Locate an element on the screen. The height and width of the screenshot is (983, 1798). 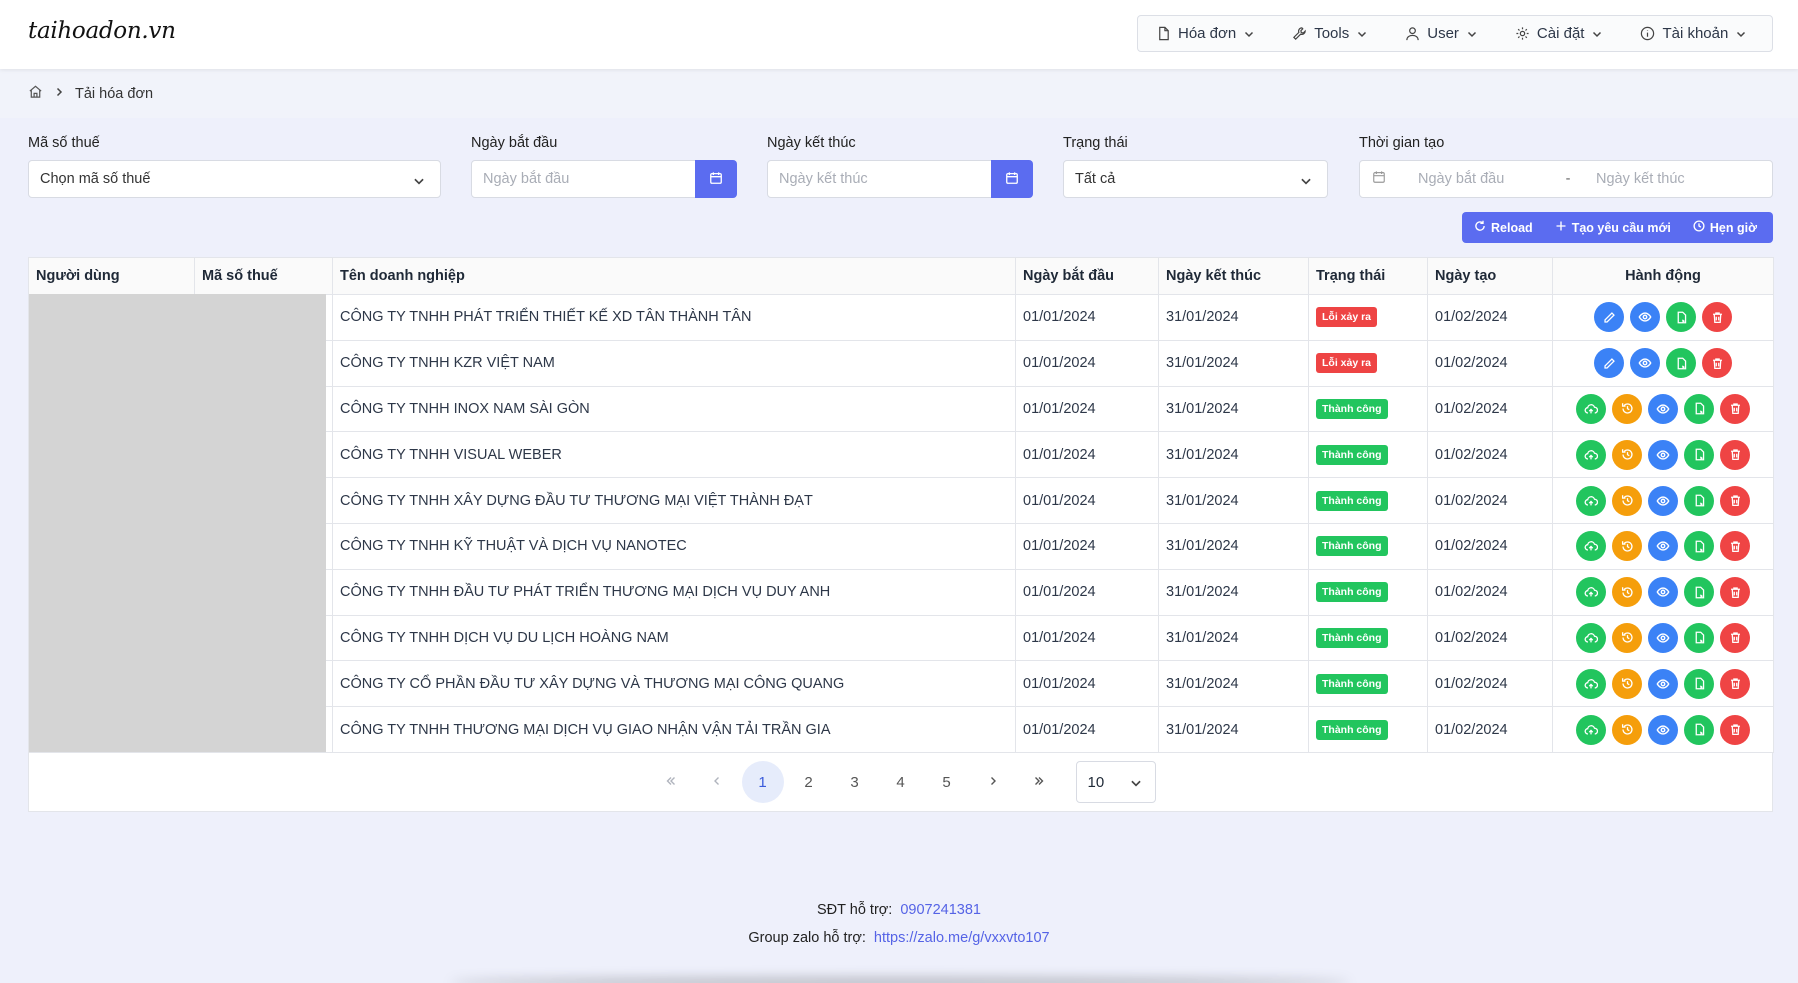
eye-icon is located at coordinates (1663, 501).